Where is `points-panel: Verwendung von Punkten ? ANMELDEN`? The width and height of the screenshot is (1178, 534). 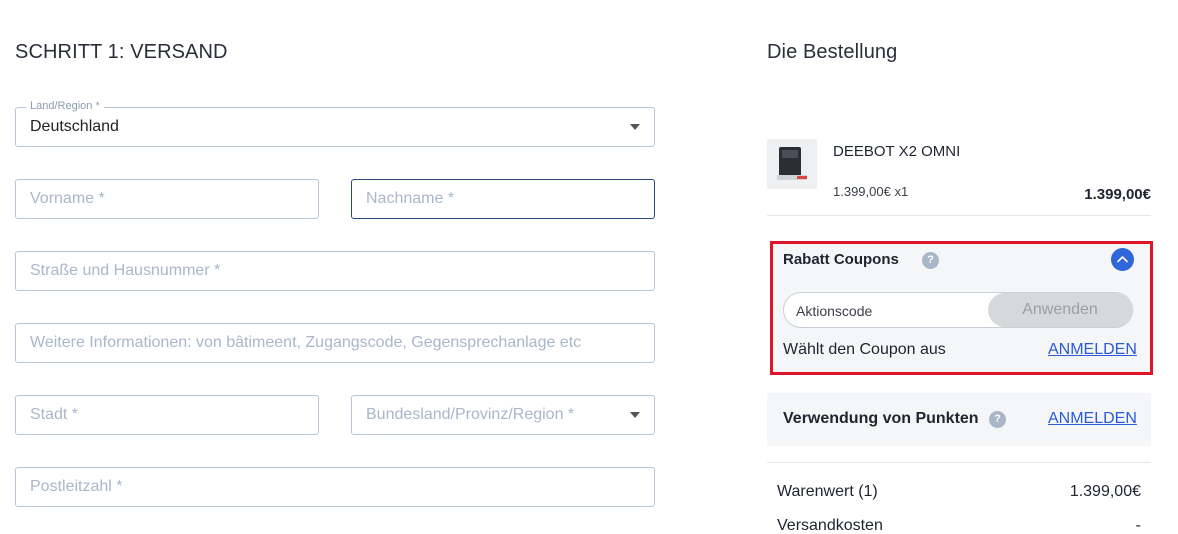 points-panel: Verwendung von Punkten ? ANMELDEN is located at coordinates (959, 419).